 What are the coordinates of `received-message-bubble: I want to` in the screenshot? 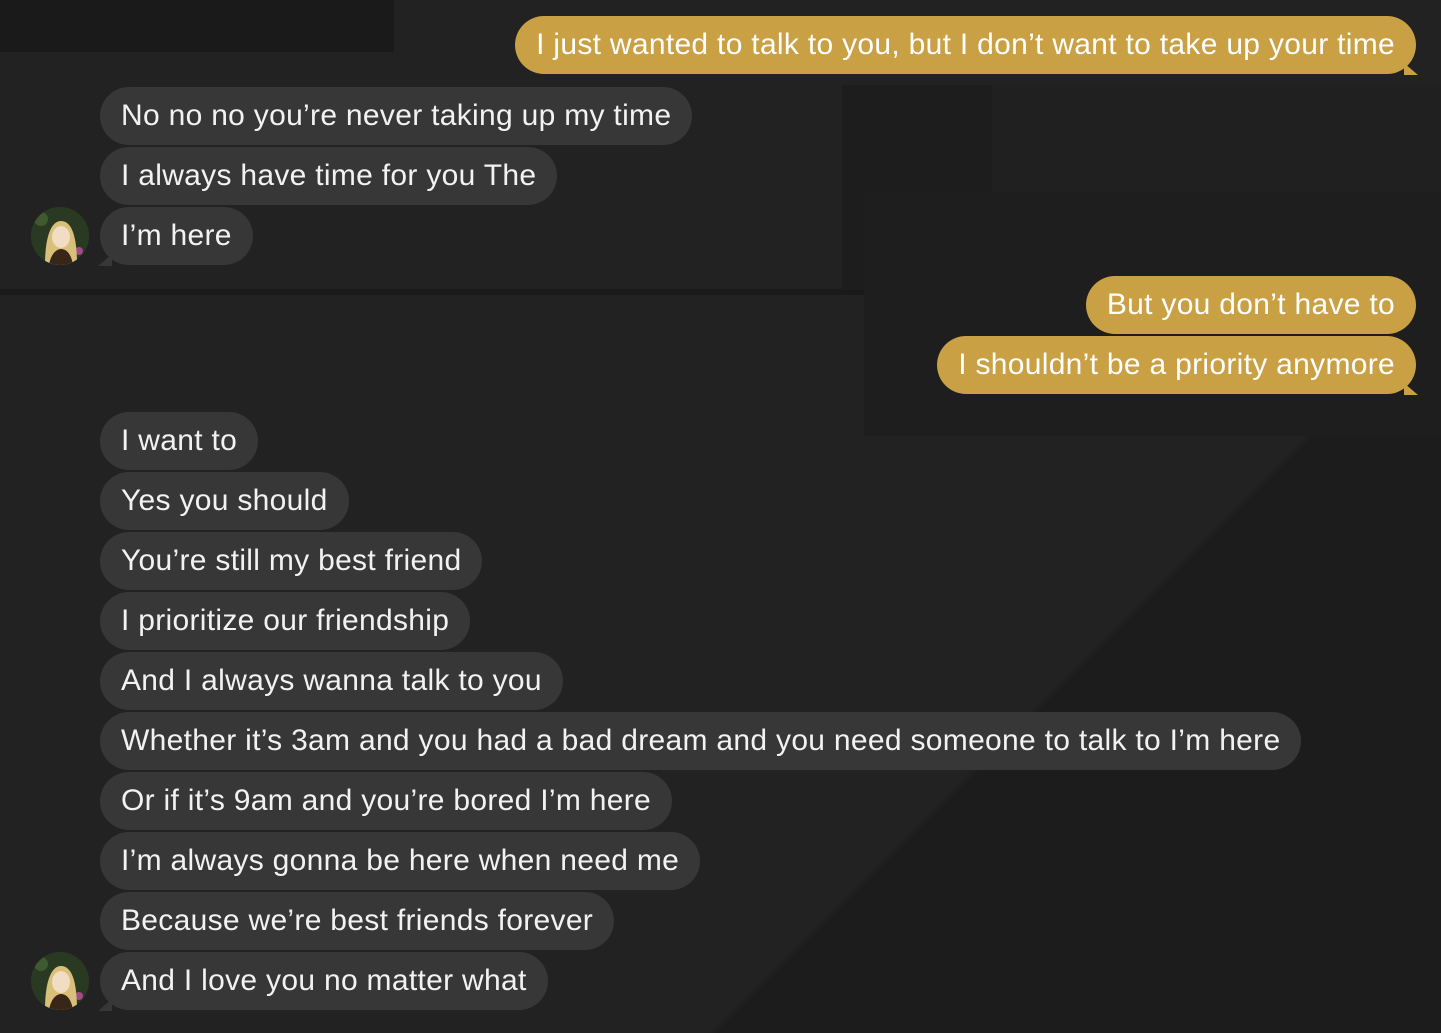 It's located at (179, 441).